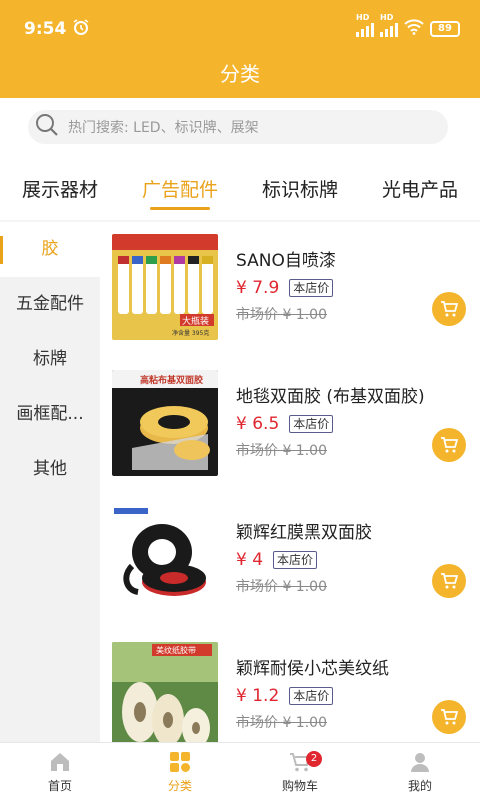 The height and width of the screenshot is (800, 480). Describe the element at coordinates (50, 359) in the screenshot. I see `sidebar-item-signs: 标牌` at that location.